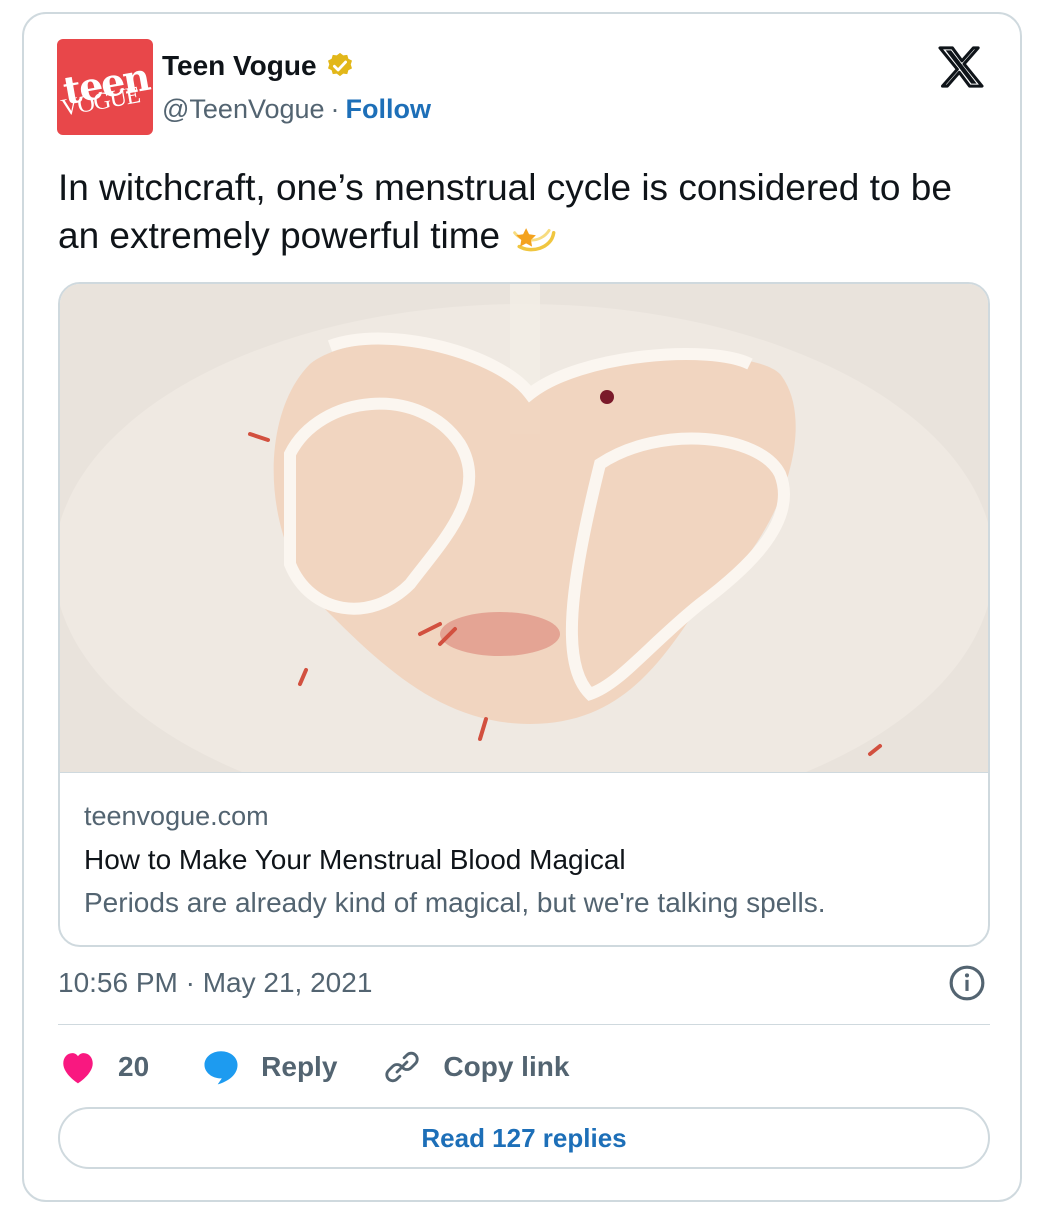 The height and width of the screenshot is (1217, 1047). What do you see at coordinates (134, 1066) in the screenshot?
I see `like-count: 20` at bounding box center [134, 1066].